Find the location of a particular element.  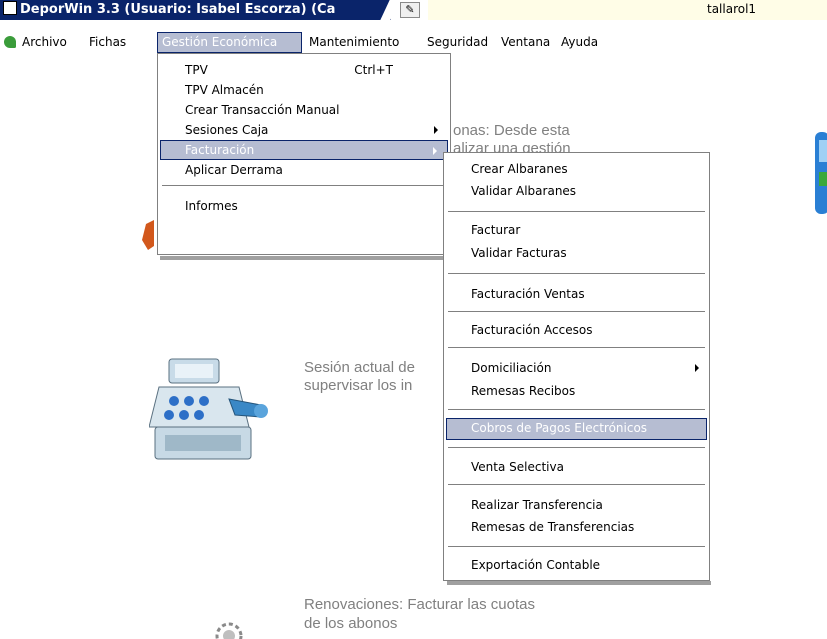

menu-item-aplicar-derrama: Aplicar Derrama is located at coordinates (304, 170).